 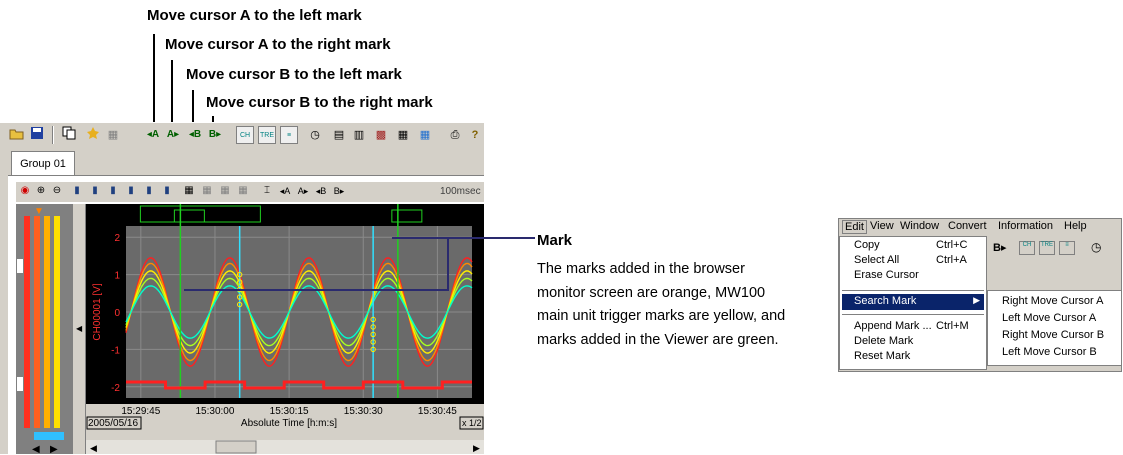 What do you see at coordinates (49, 436) in the screenshot?
I see `meter-blocks` at bounding box center [49, 436].